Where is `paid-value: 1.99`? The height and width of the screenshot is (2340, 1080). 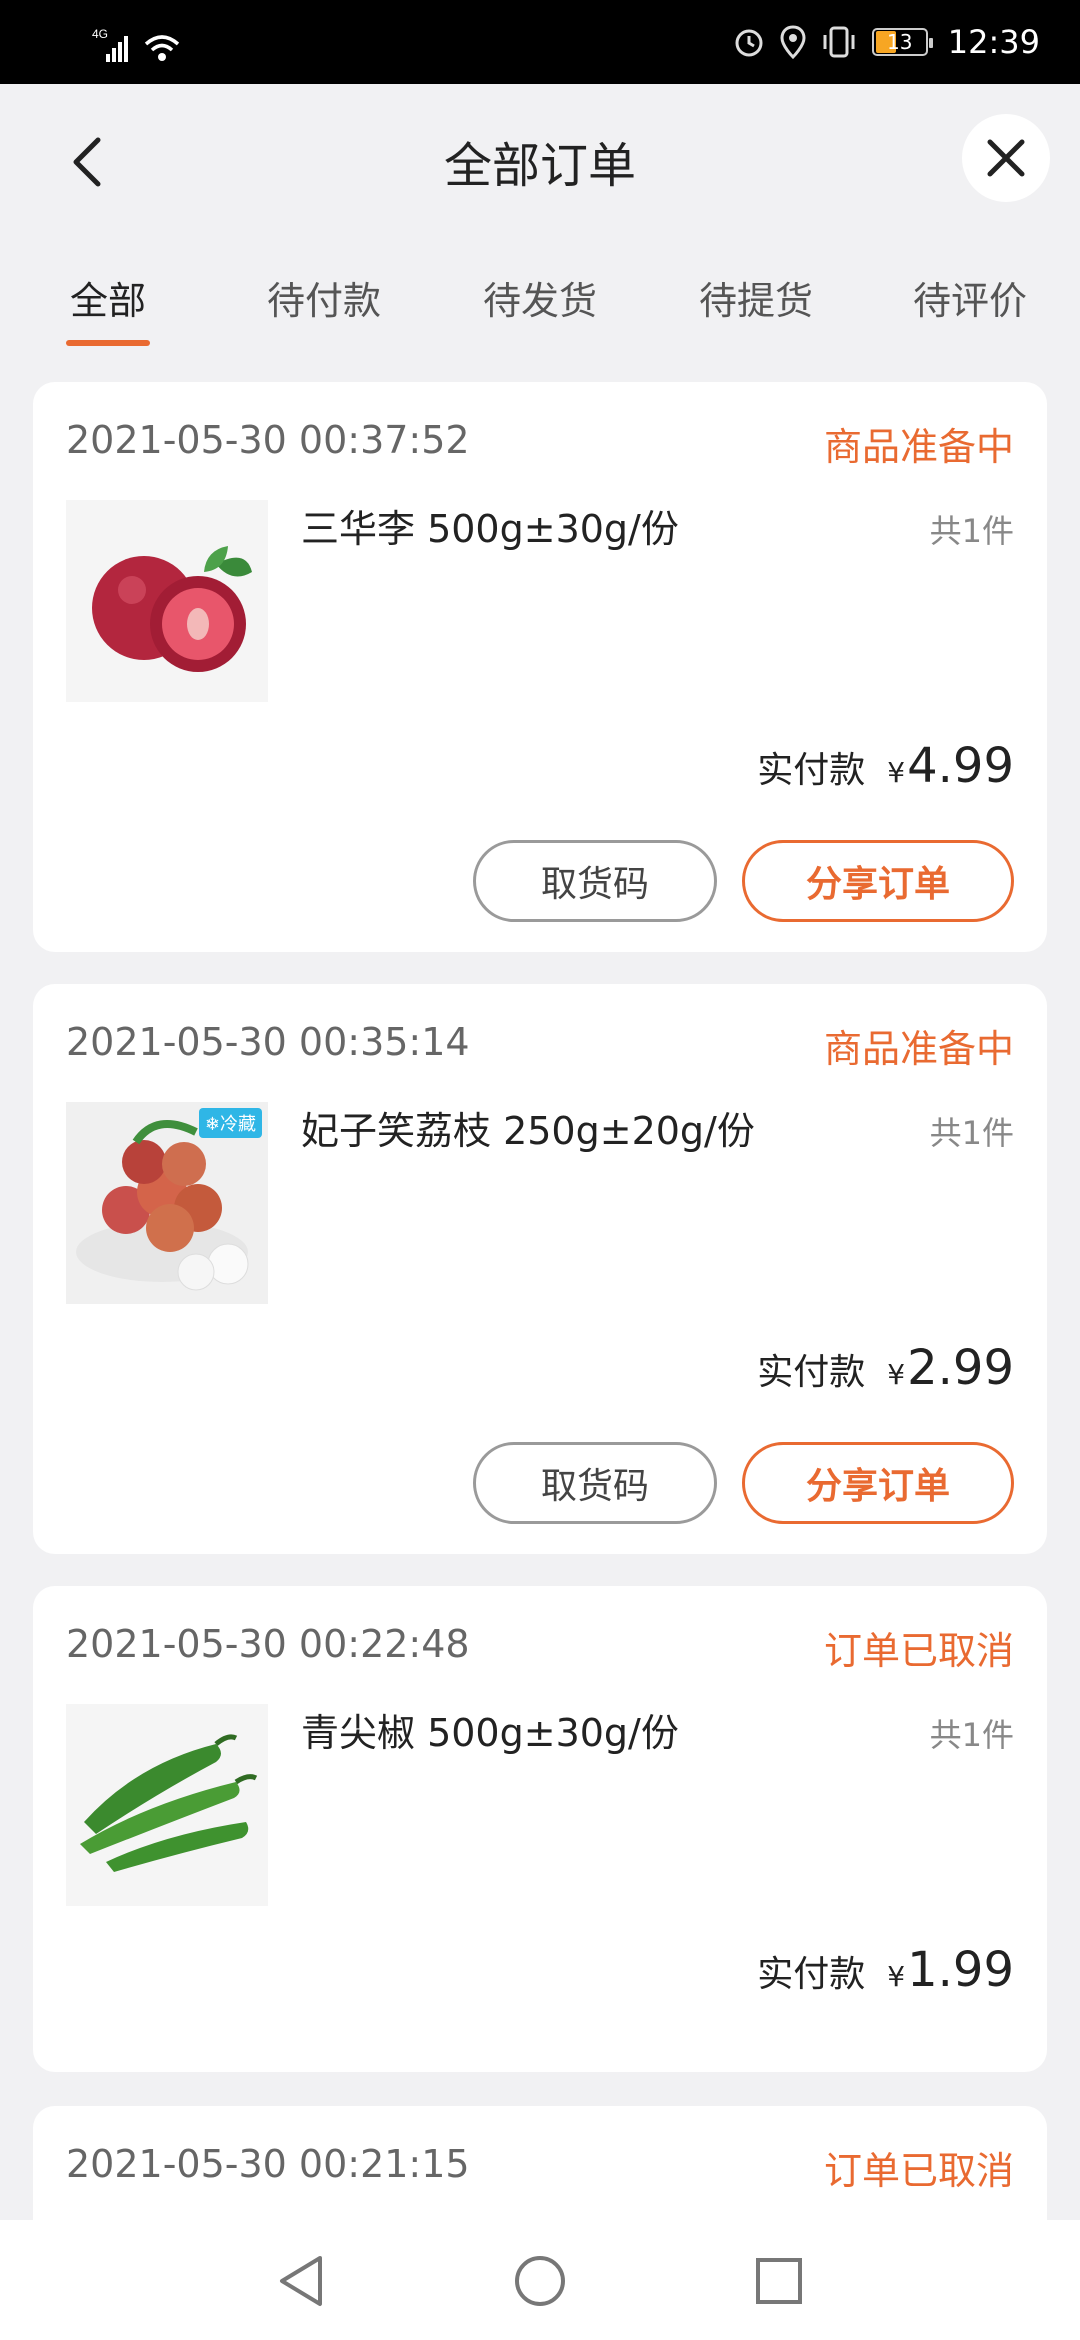 paid-value: 1.99 is located at coordinates (960, 1970).